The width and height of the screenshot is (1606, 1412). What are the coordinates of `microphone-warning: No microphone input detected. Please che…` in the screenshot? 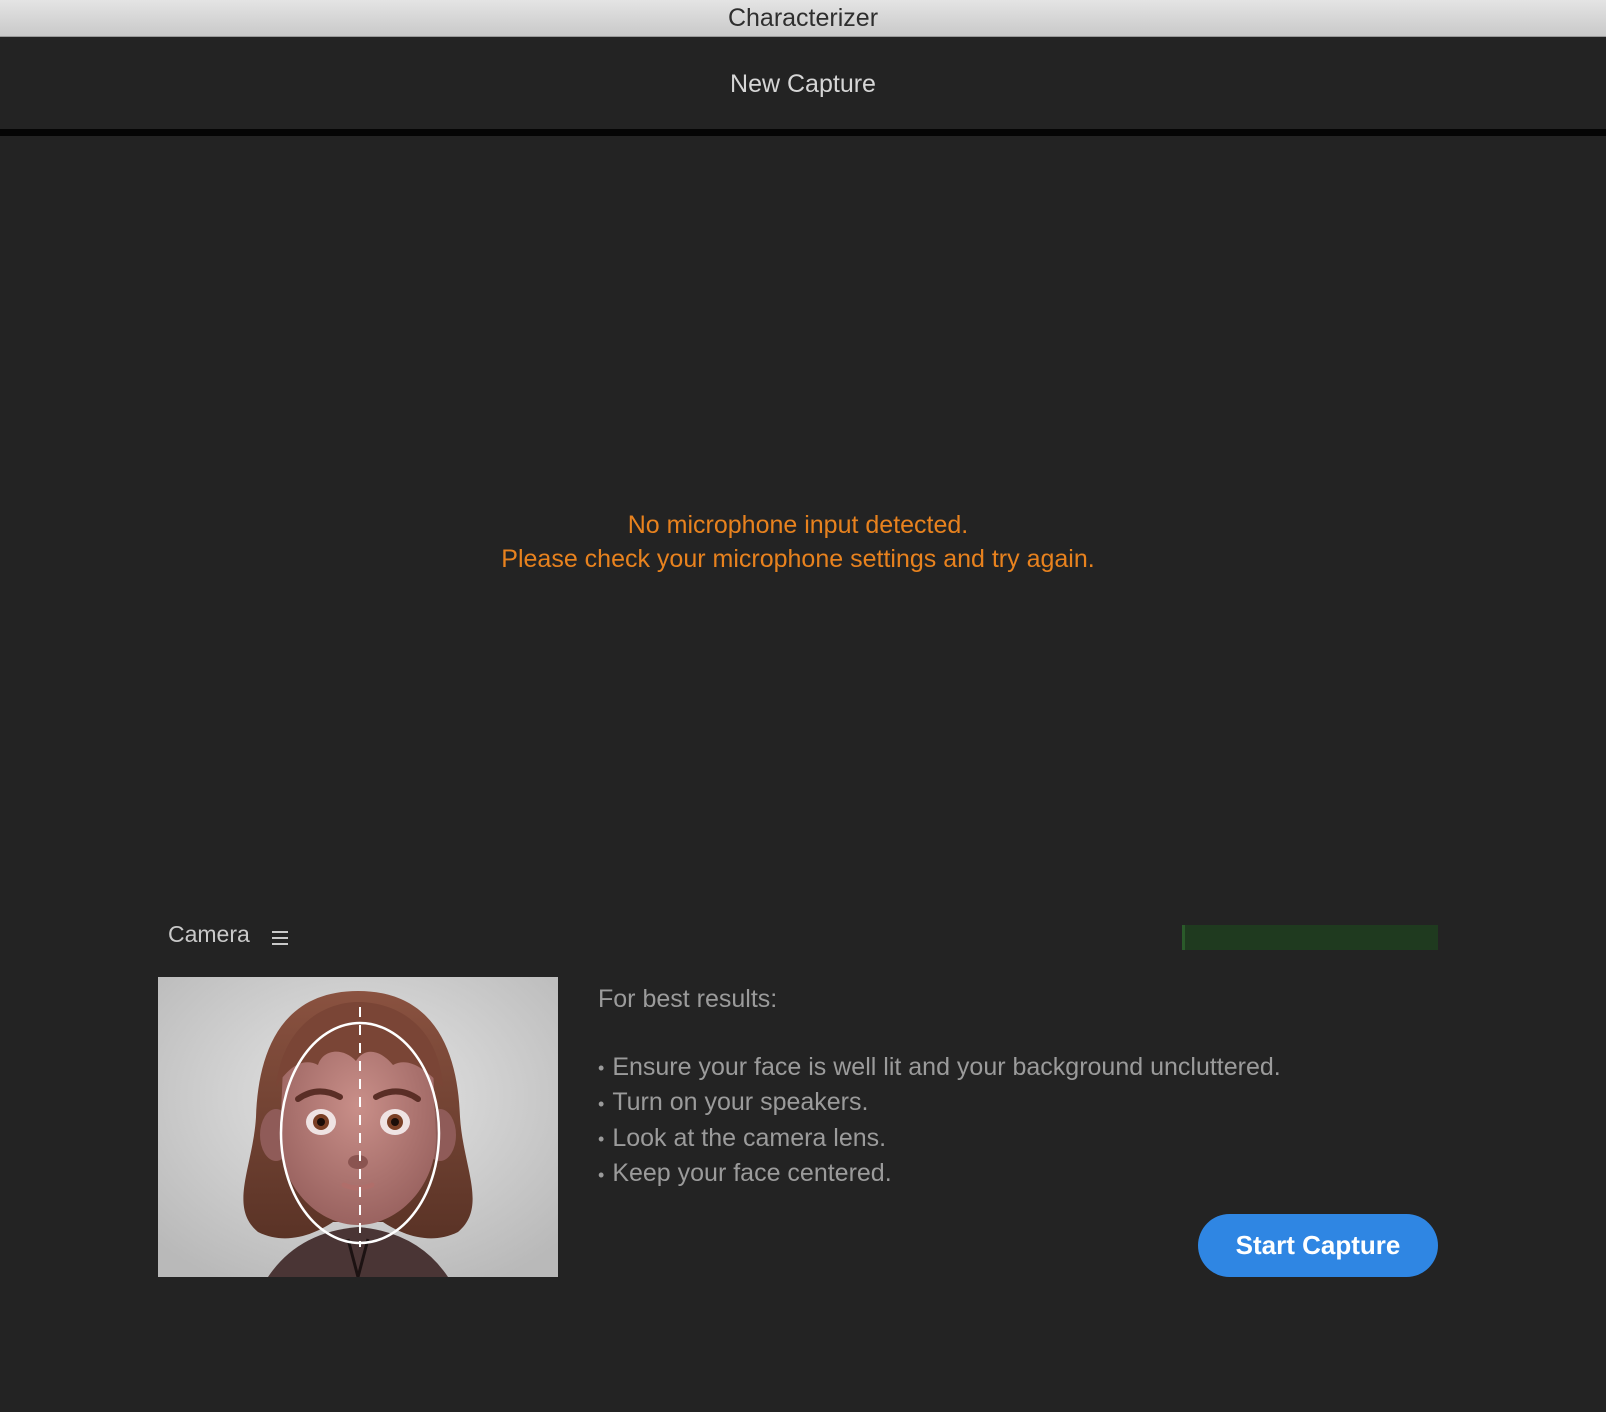 It's located at (798, 542).